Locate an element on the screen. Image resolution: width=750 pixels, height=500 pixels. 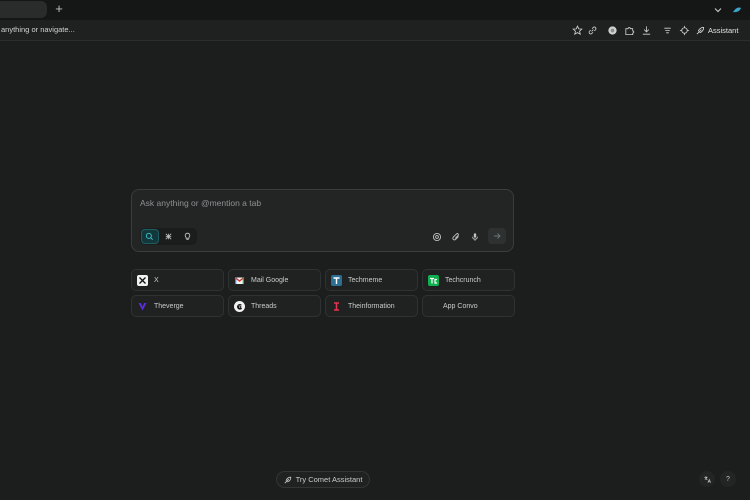
extension-circle-icon is located at coordinates (612, 30).